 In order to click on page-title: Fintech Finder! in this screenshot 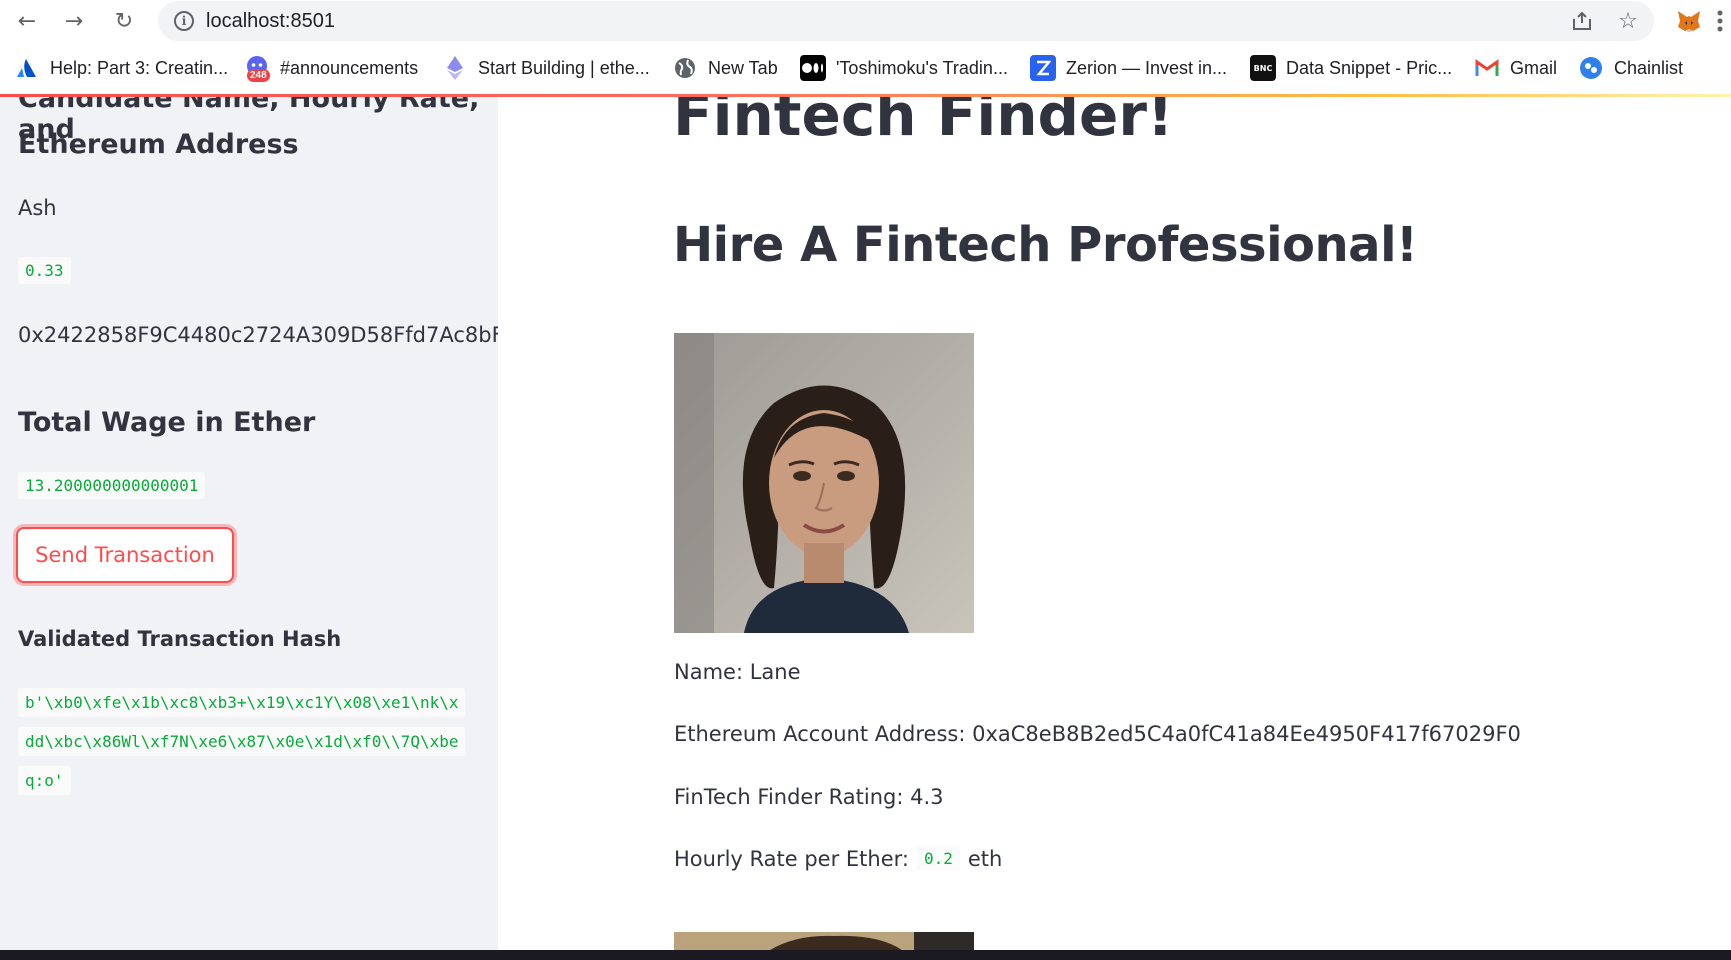, I will do `click(923, 123)`.